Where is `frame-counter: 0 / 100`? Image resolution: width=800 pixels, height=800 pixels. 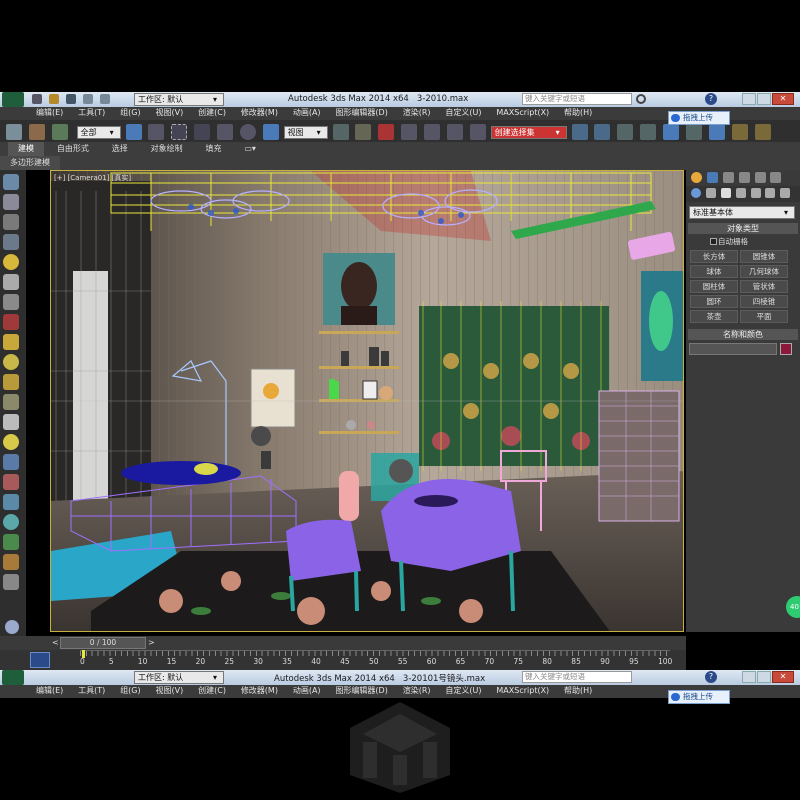
frame-counter: 0 / 100 is located at coordinates (103, 643).